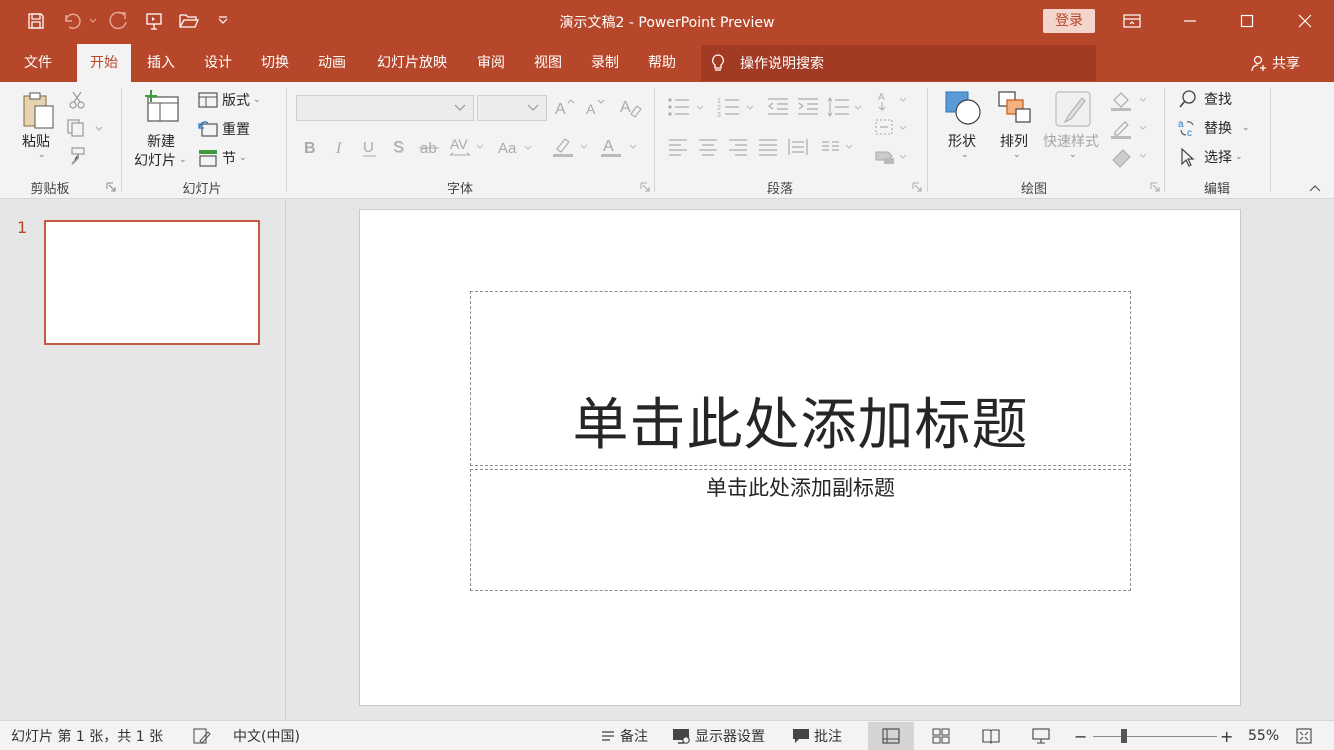 This screenshot has width=1334, height=750. What do you see at coordinates (400, 147) in the screenshot?
I see `text-shadow-icon: SS` at bounding box center [400, 147].